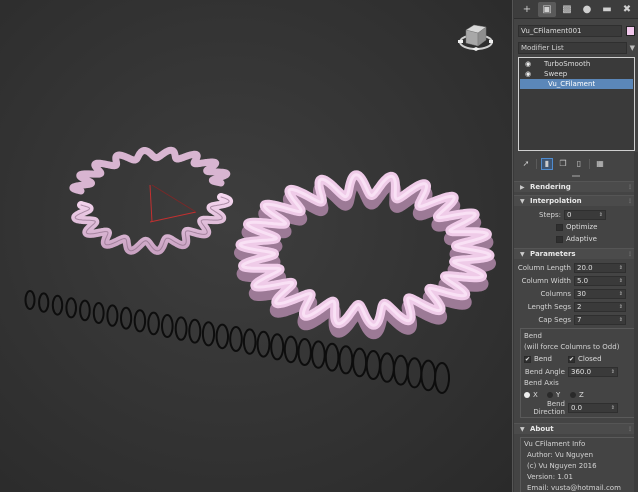 This screenshot has height=492, width=638. What do you see at coordinates (573, 395) in the screenshot?
I see `axis-z-radio` at bounding box center [573, 395].